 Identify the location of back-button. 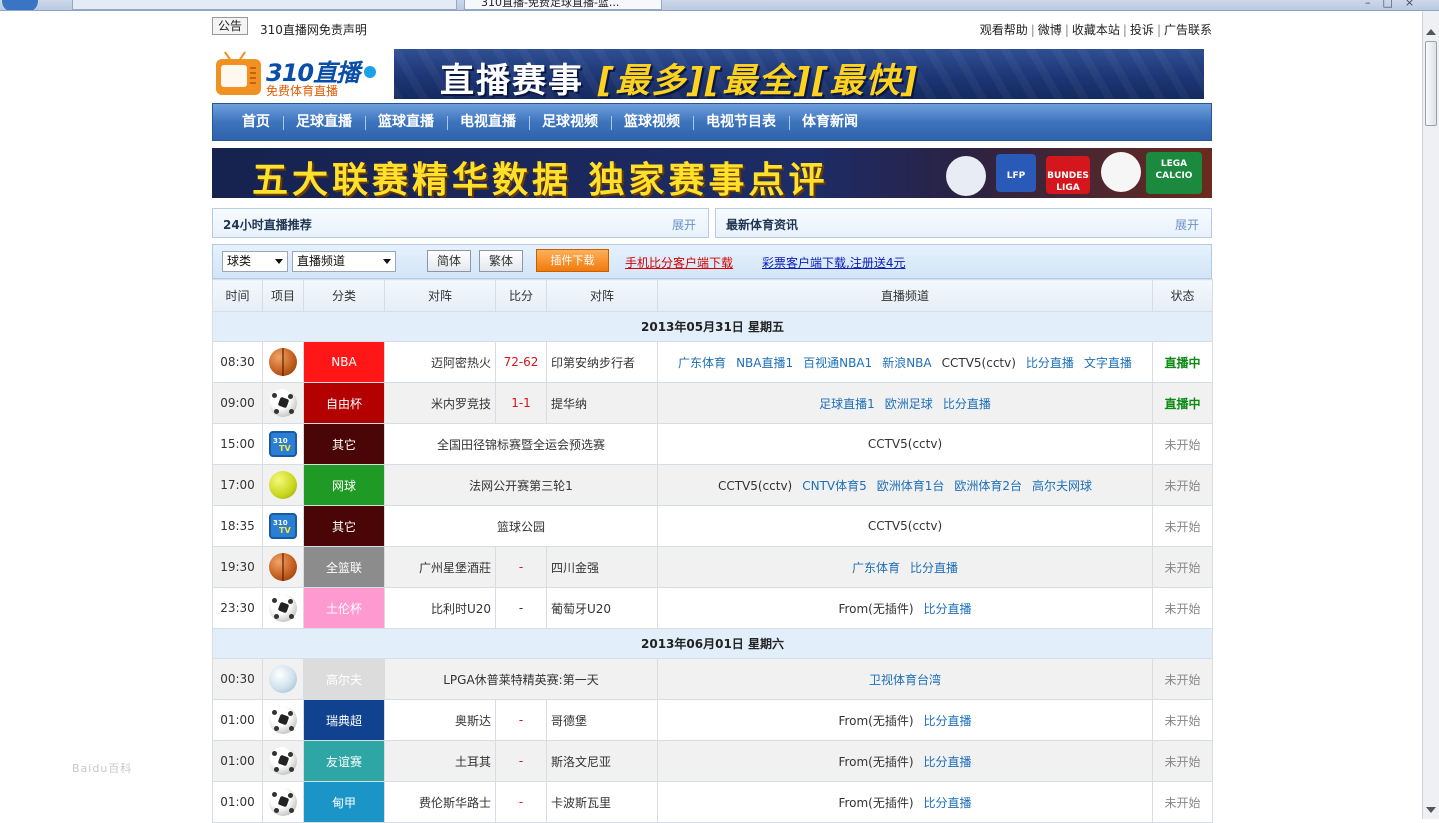
(20, 5).